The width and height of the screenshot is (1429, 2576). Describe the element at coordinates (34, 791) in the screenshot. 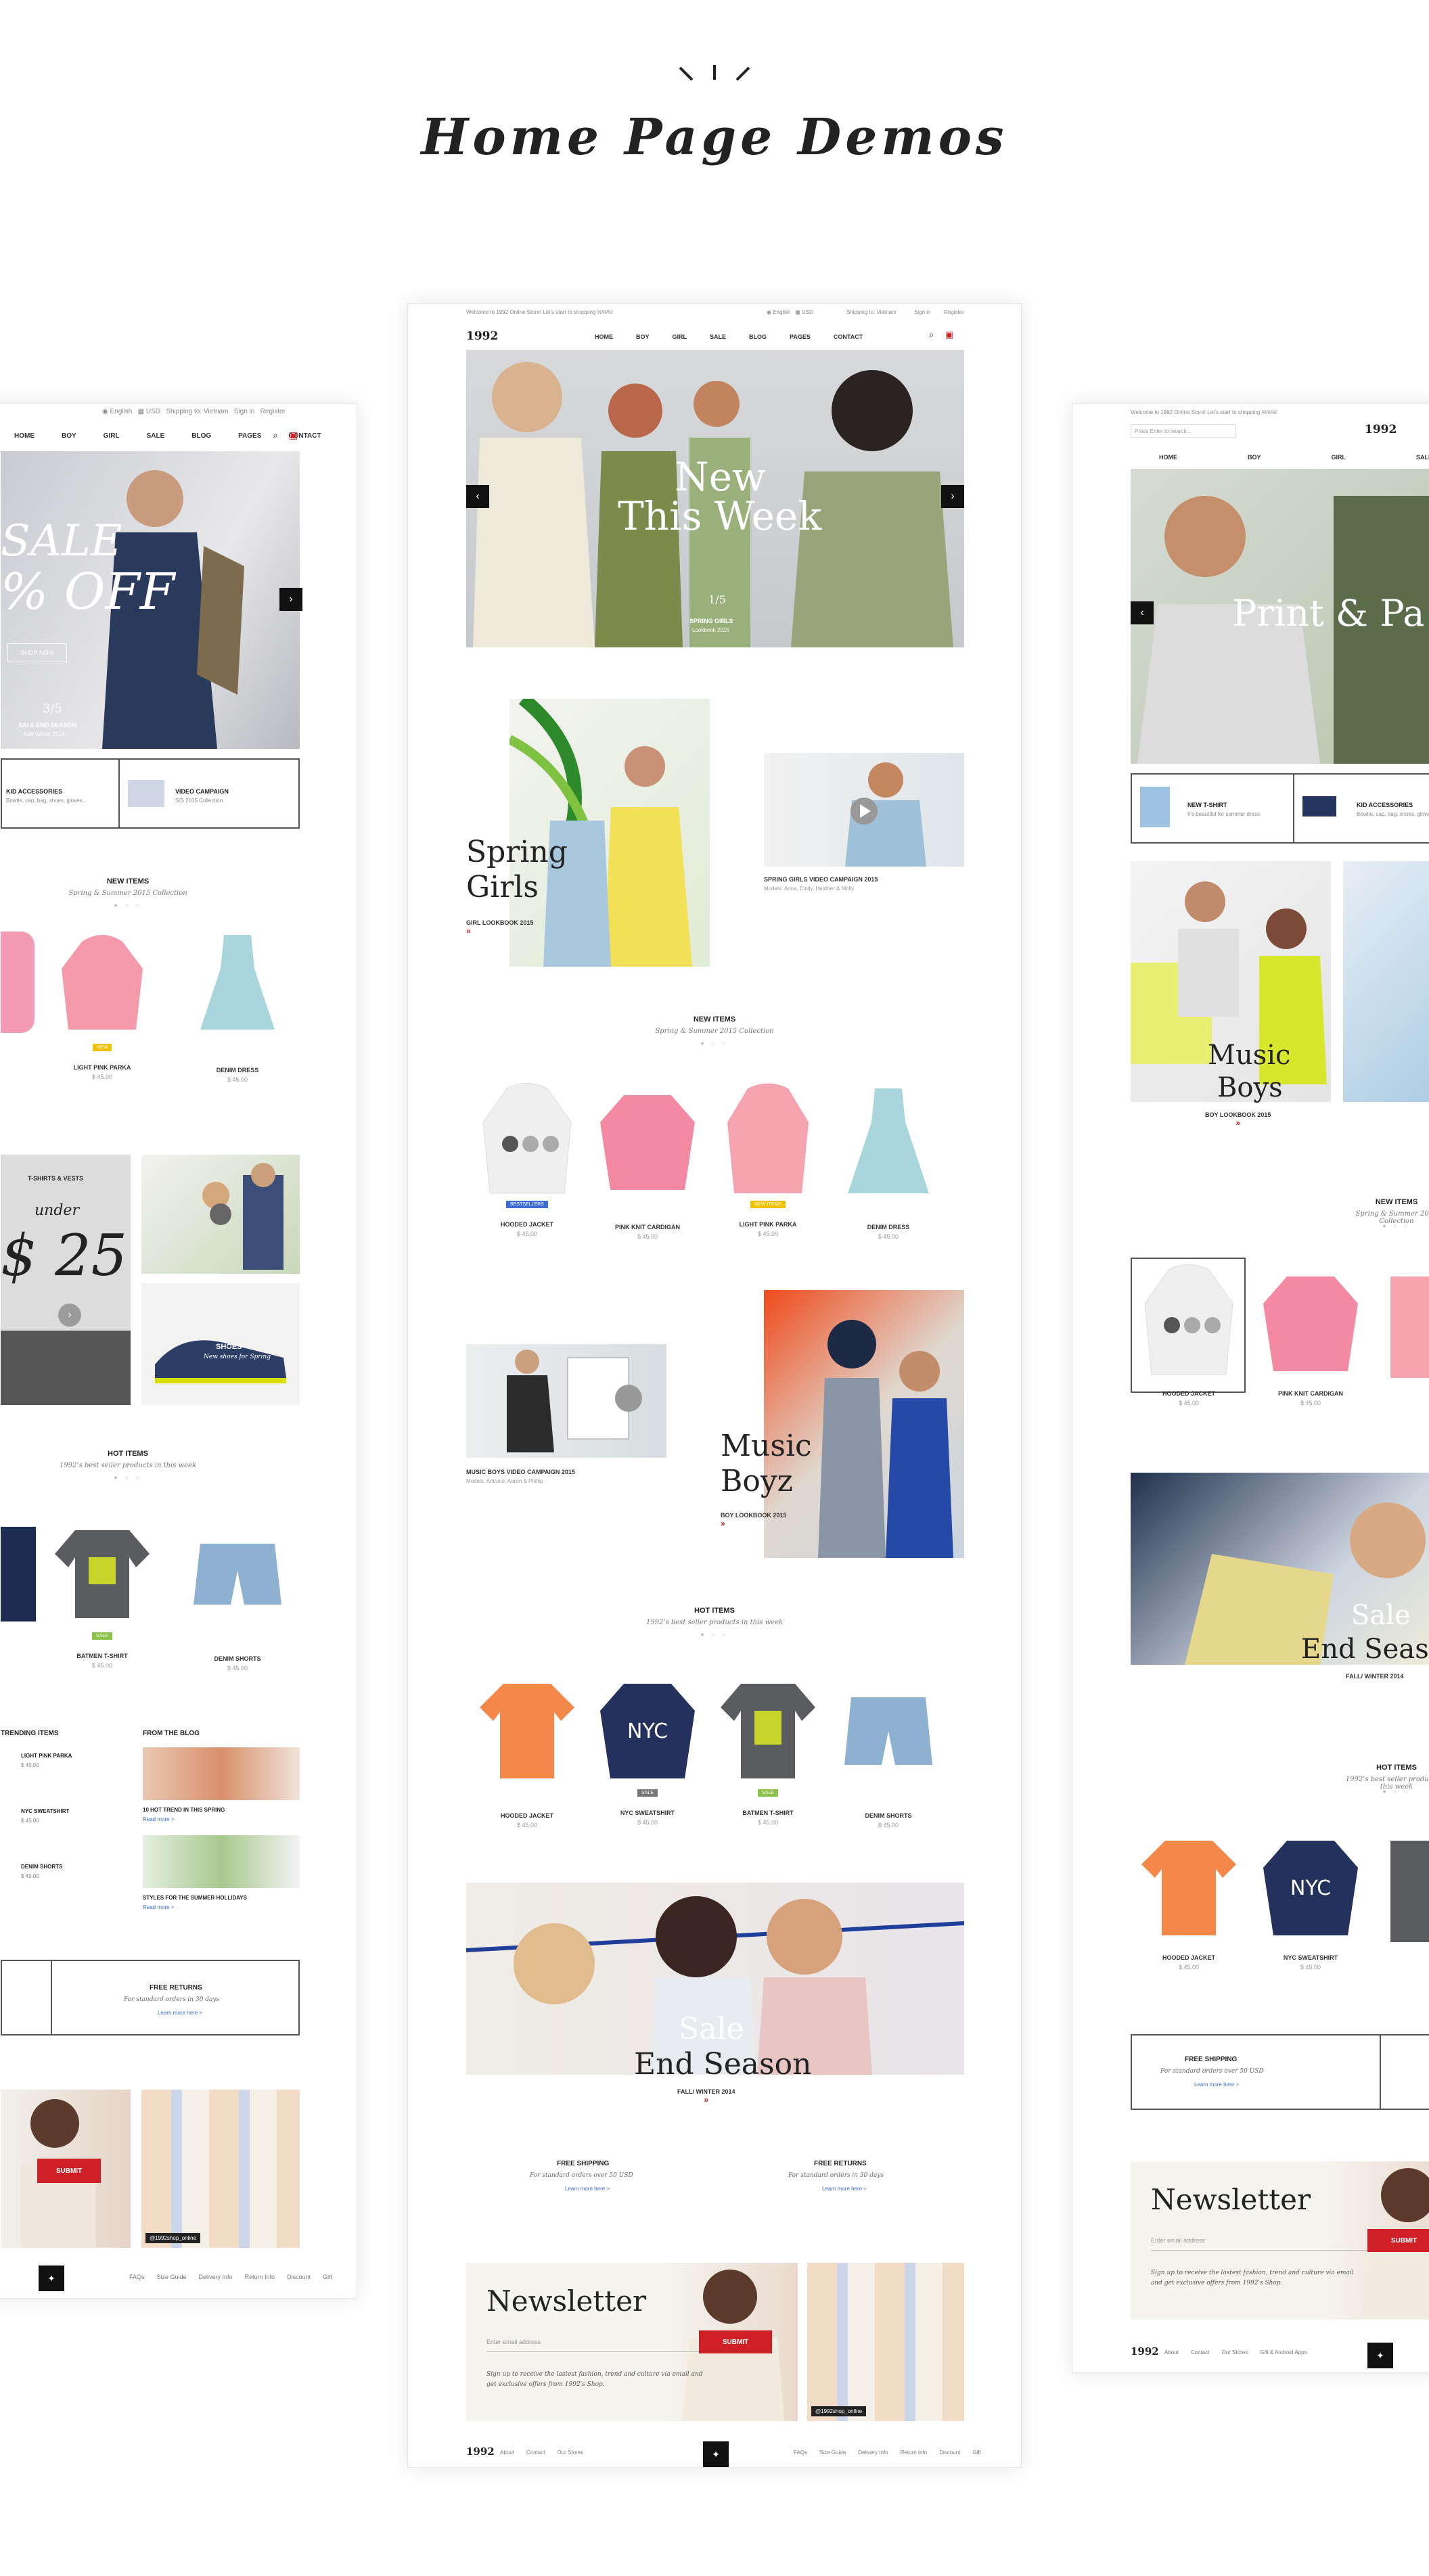

I see `feature-title: KID ACCESSORIES` at that location.